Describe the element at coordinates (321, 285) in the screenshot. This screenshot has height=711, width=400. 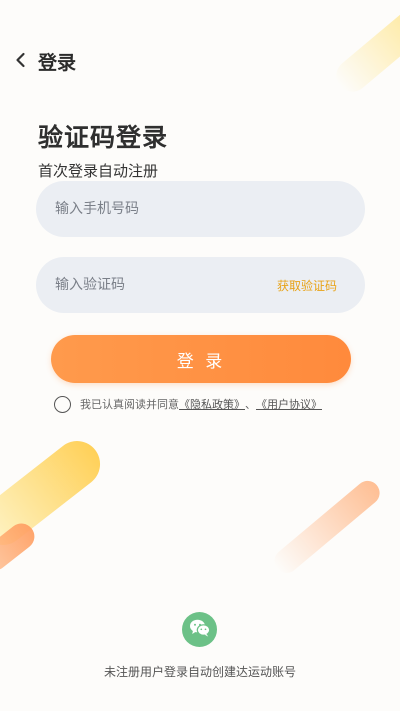
I see `get-code-button: 获取验证码` at that location.